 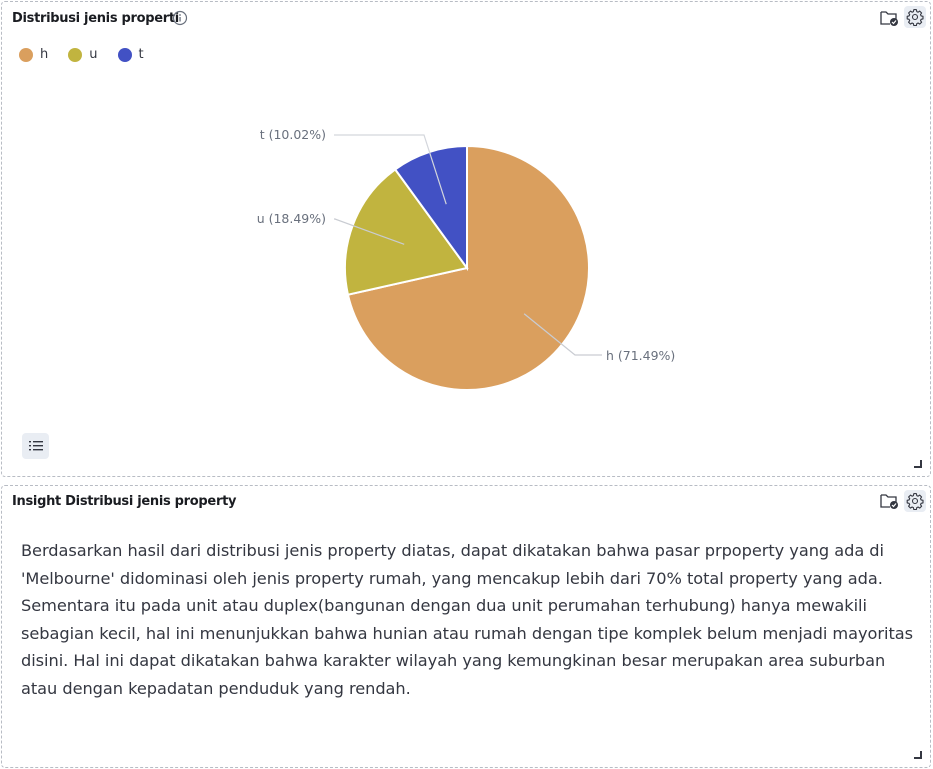 What do you see at coordinates (293, 134) in the screenshot?
I see `slice-label-t: t (10.02%)` at bounding box center [293, 134].